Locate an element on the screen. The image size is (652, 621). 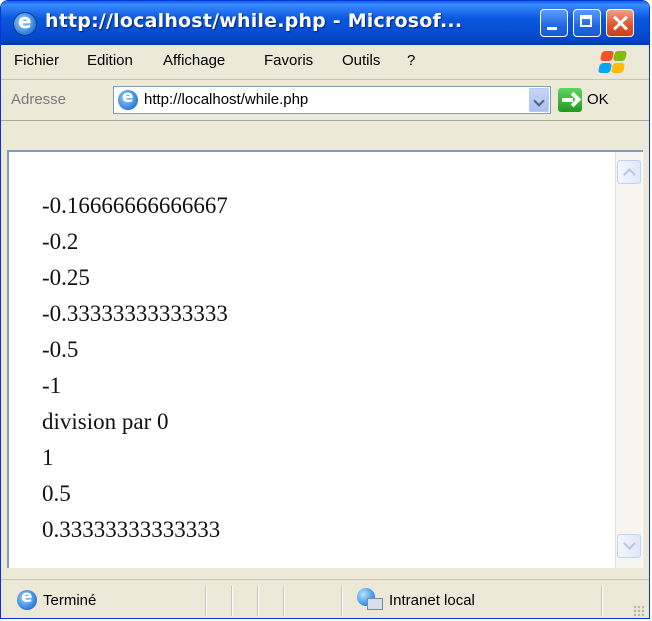
output-line: division par 0 is located at coordinates (105, 421).